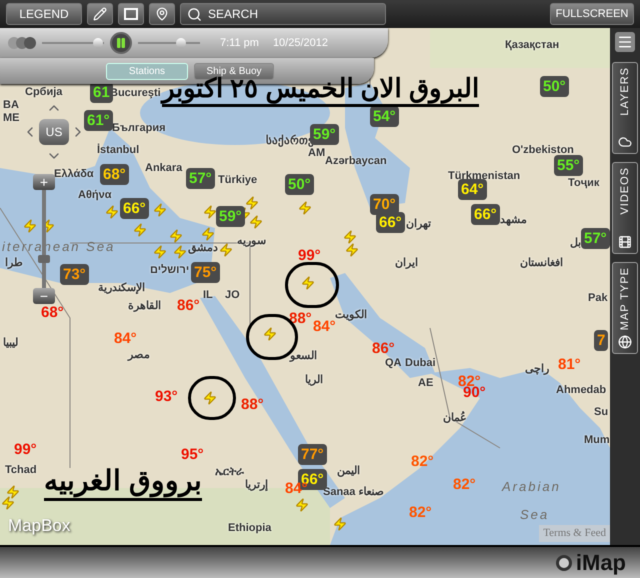 The width and height of the screenshot is (640, 578). Describe the element at coordinates (625, 342) in the screenshot. I see `globe-icon` at that location.